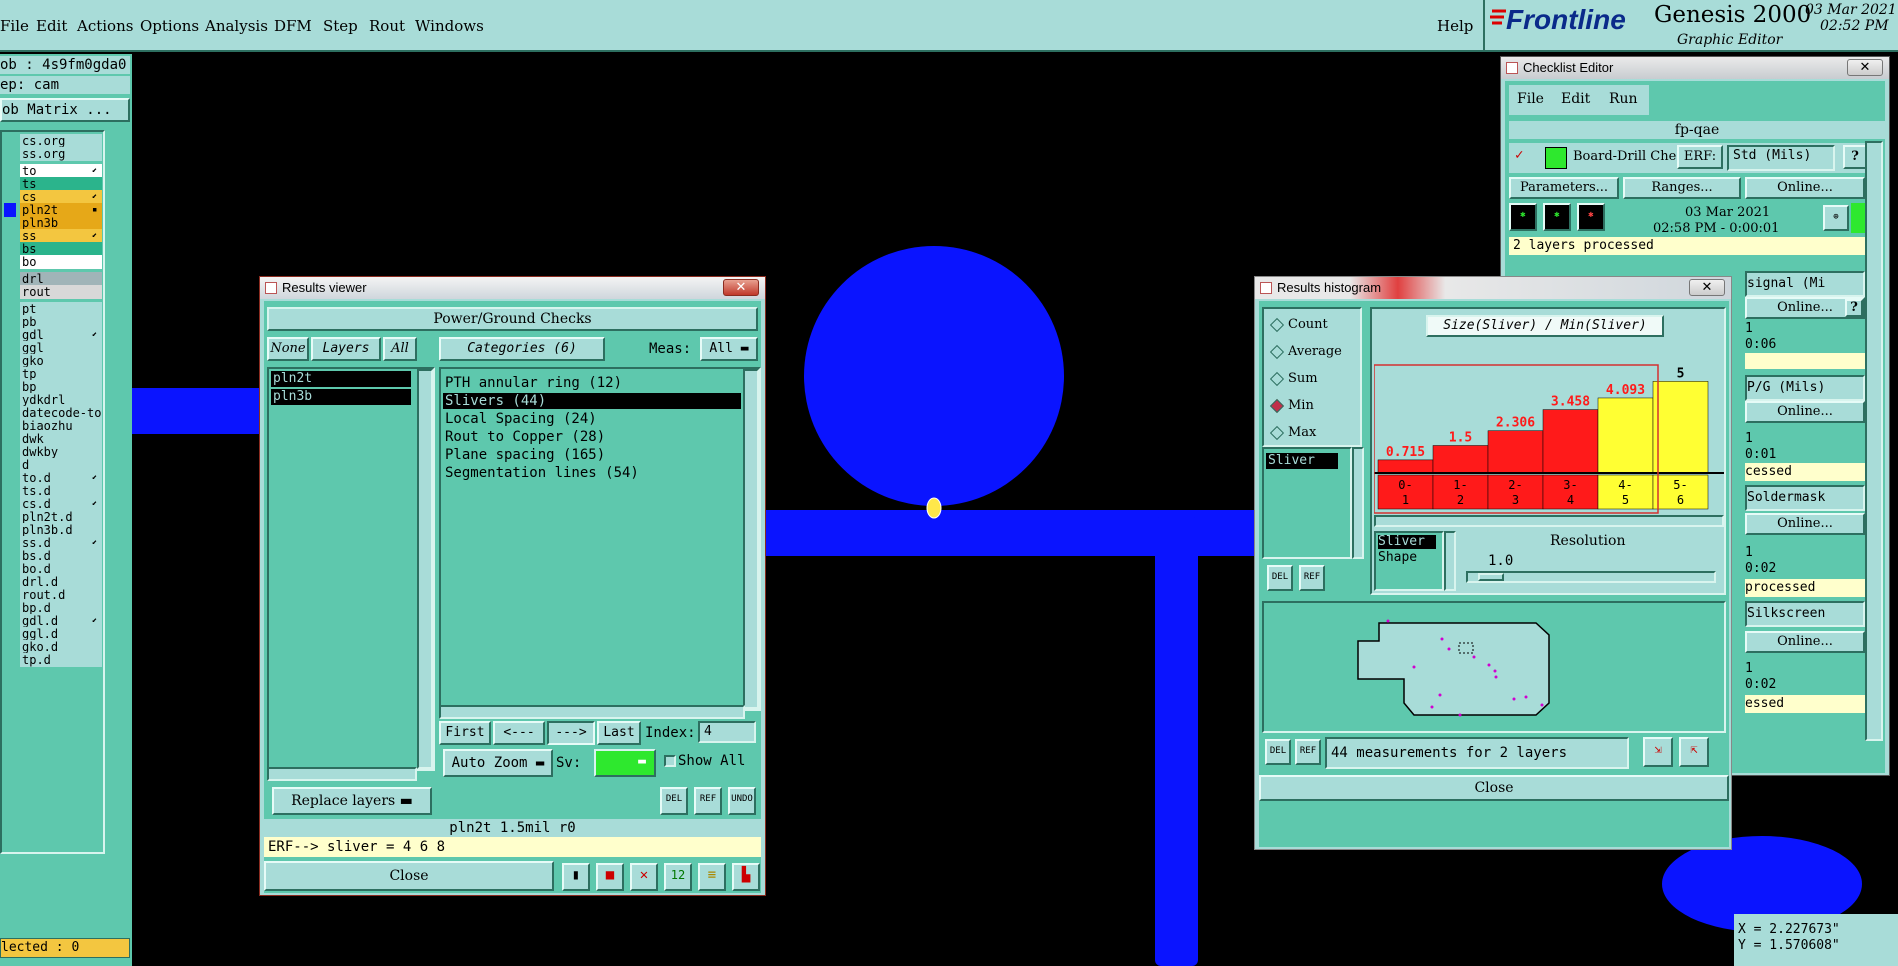 The height and width of the screenshot is (966, 1898). I want to click on layers-scrollbar, so click(425, 569).